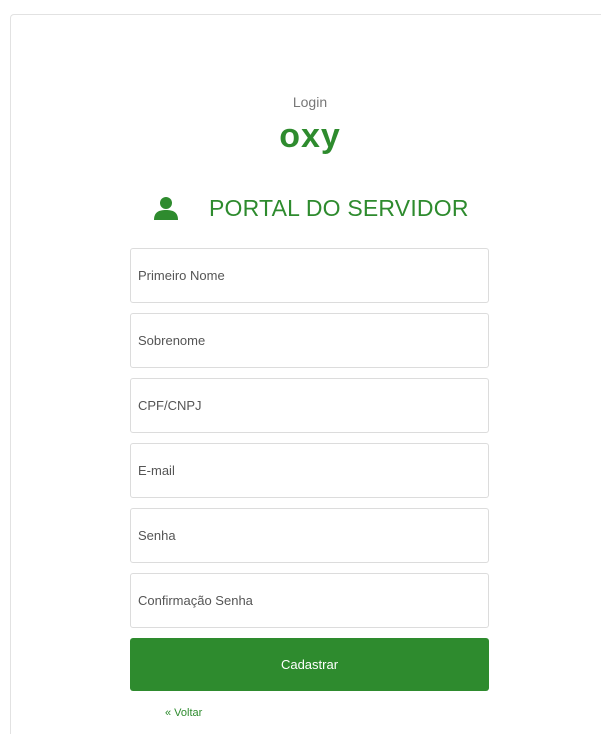 The width and height of the screenshot is (601, 734). What do you see at coordinates (309, 664) in the screenshot?
I see `register-button: Cadastrar` at bounding box center [309, 664].